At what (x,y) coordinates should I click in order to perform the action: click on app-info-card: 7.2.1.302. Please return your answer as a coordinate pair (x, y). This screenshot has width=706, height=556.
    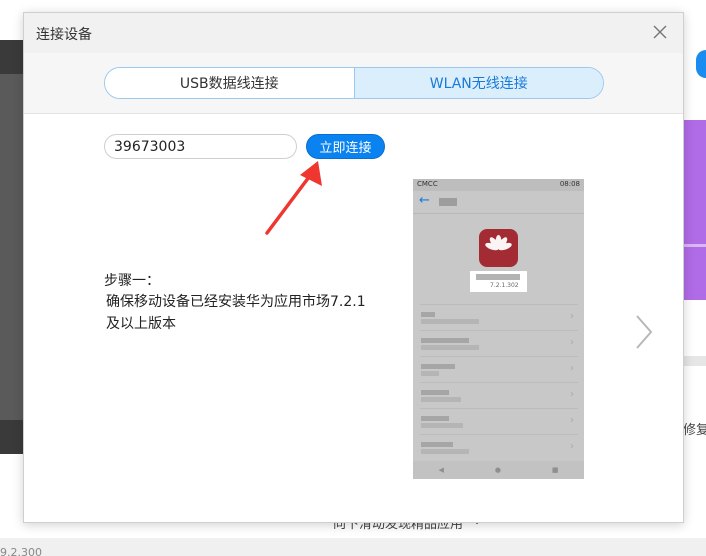
    Looking at the image, I should click on (498, 281).